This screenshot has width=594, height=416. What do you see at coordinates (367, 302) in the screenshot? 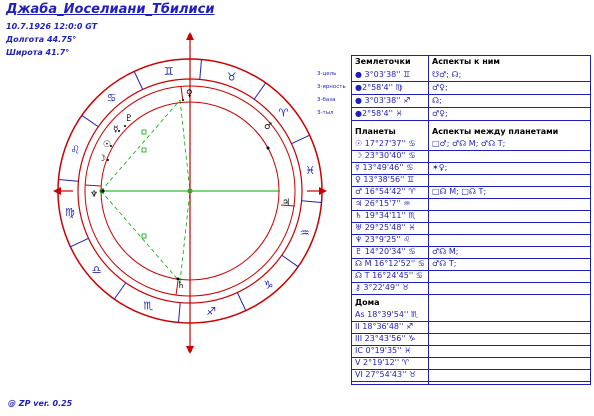
I see `houses-header: Дома` at bounding box center [367, 302].